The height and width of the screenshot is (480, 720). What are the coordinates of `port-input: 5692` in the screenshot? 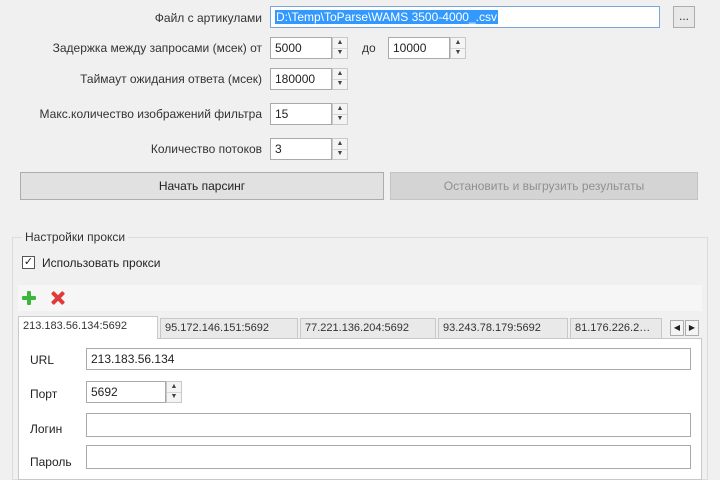 It's located at (126, 392).